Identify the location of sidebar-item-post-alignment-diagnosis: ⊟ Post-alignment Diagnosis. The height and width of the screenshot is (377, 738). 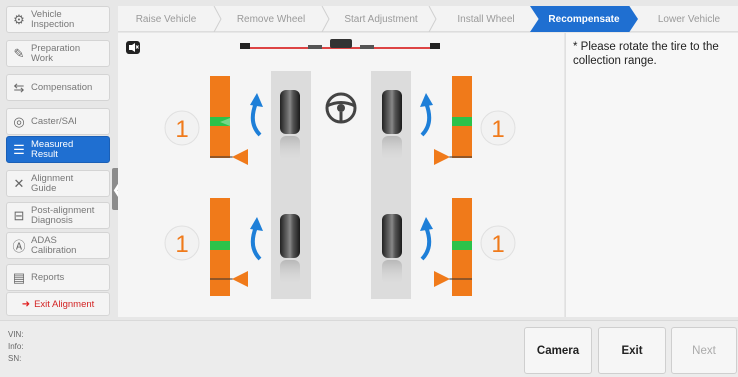
(58, 215).